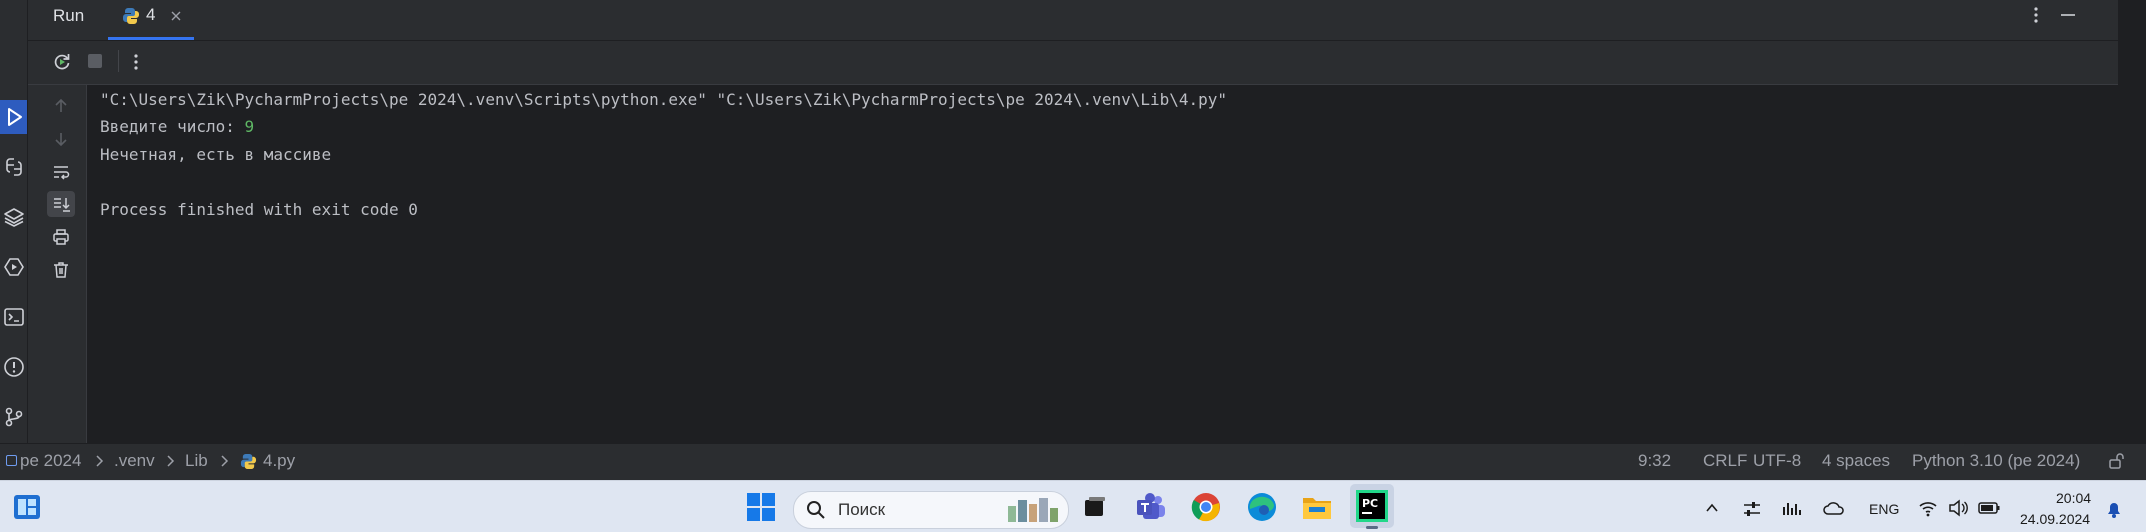  I want to click on project-icon, so click(11, 460).